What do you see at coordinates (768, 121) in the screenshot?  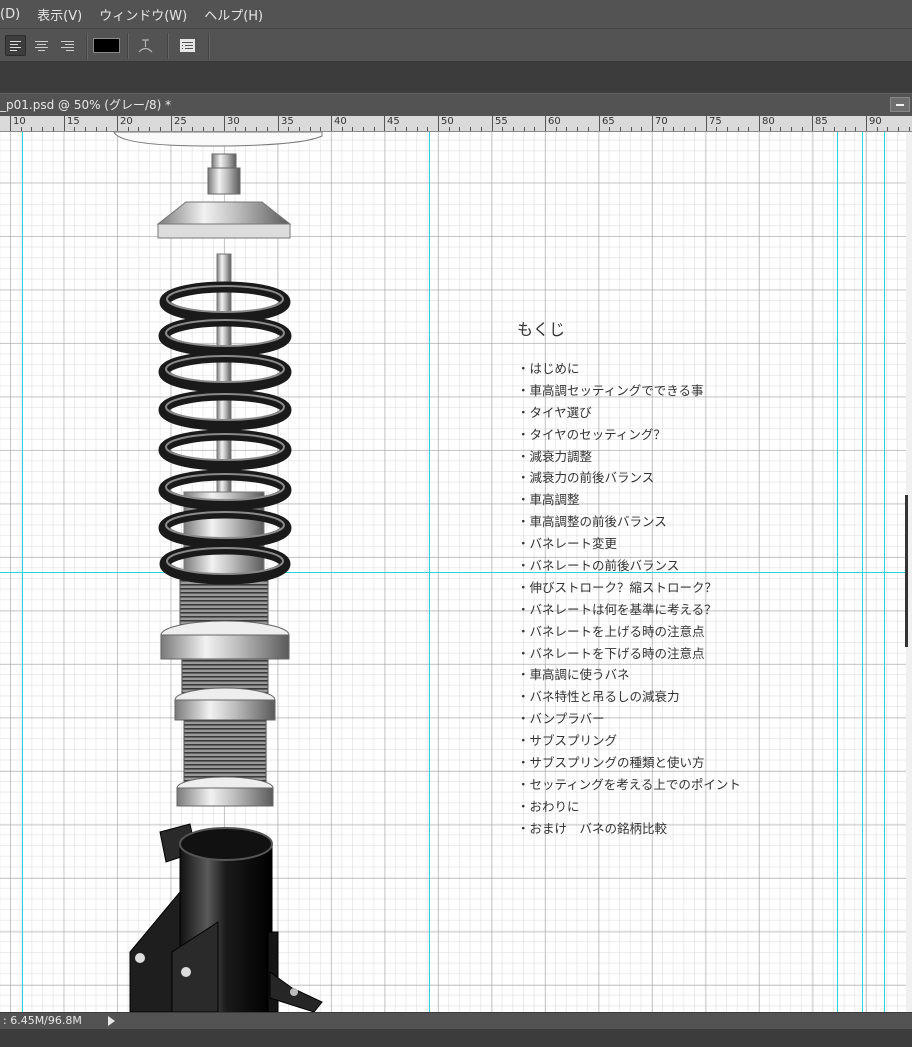 I see `ruler-label: 80` at bounding box center [768, 121].